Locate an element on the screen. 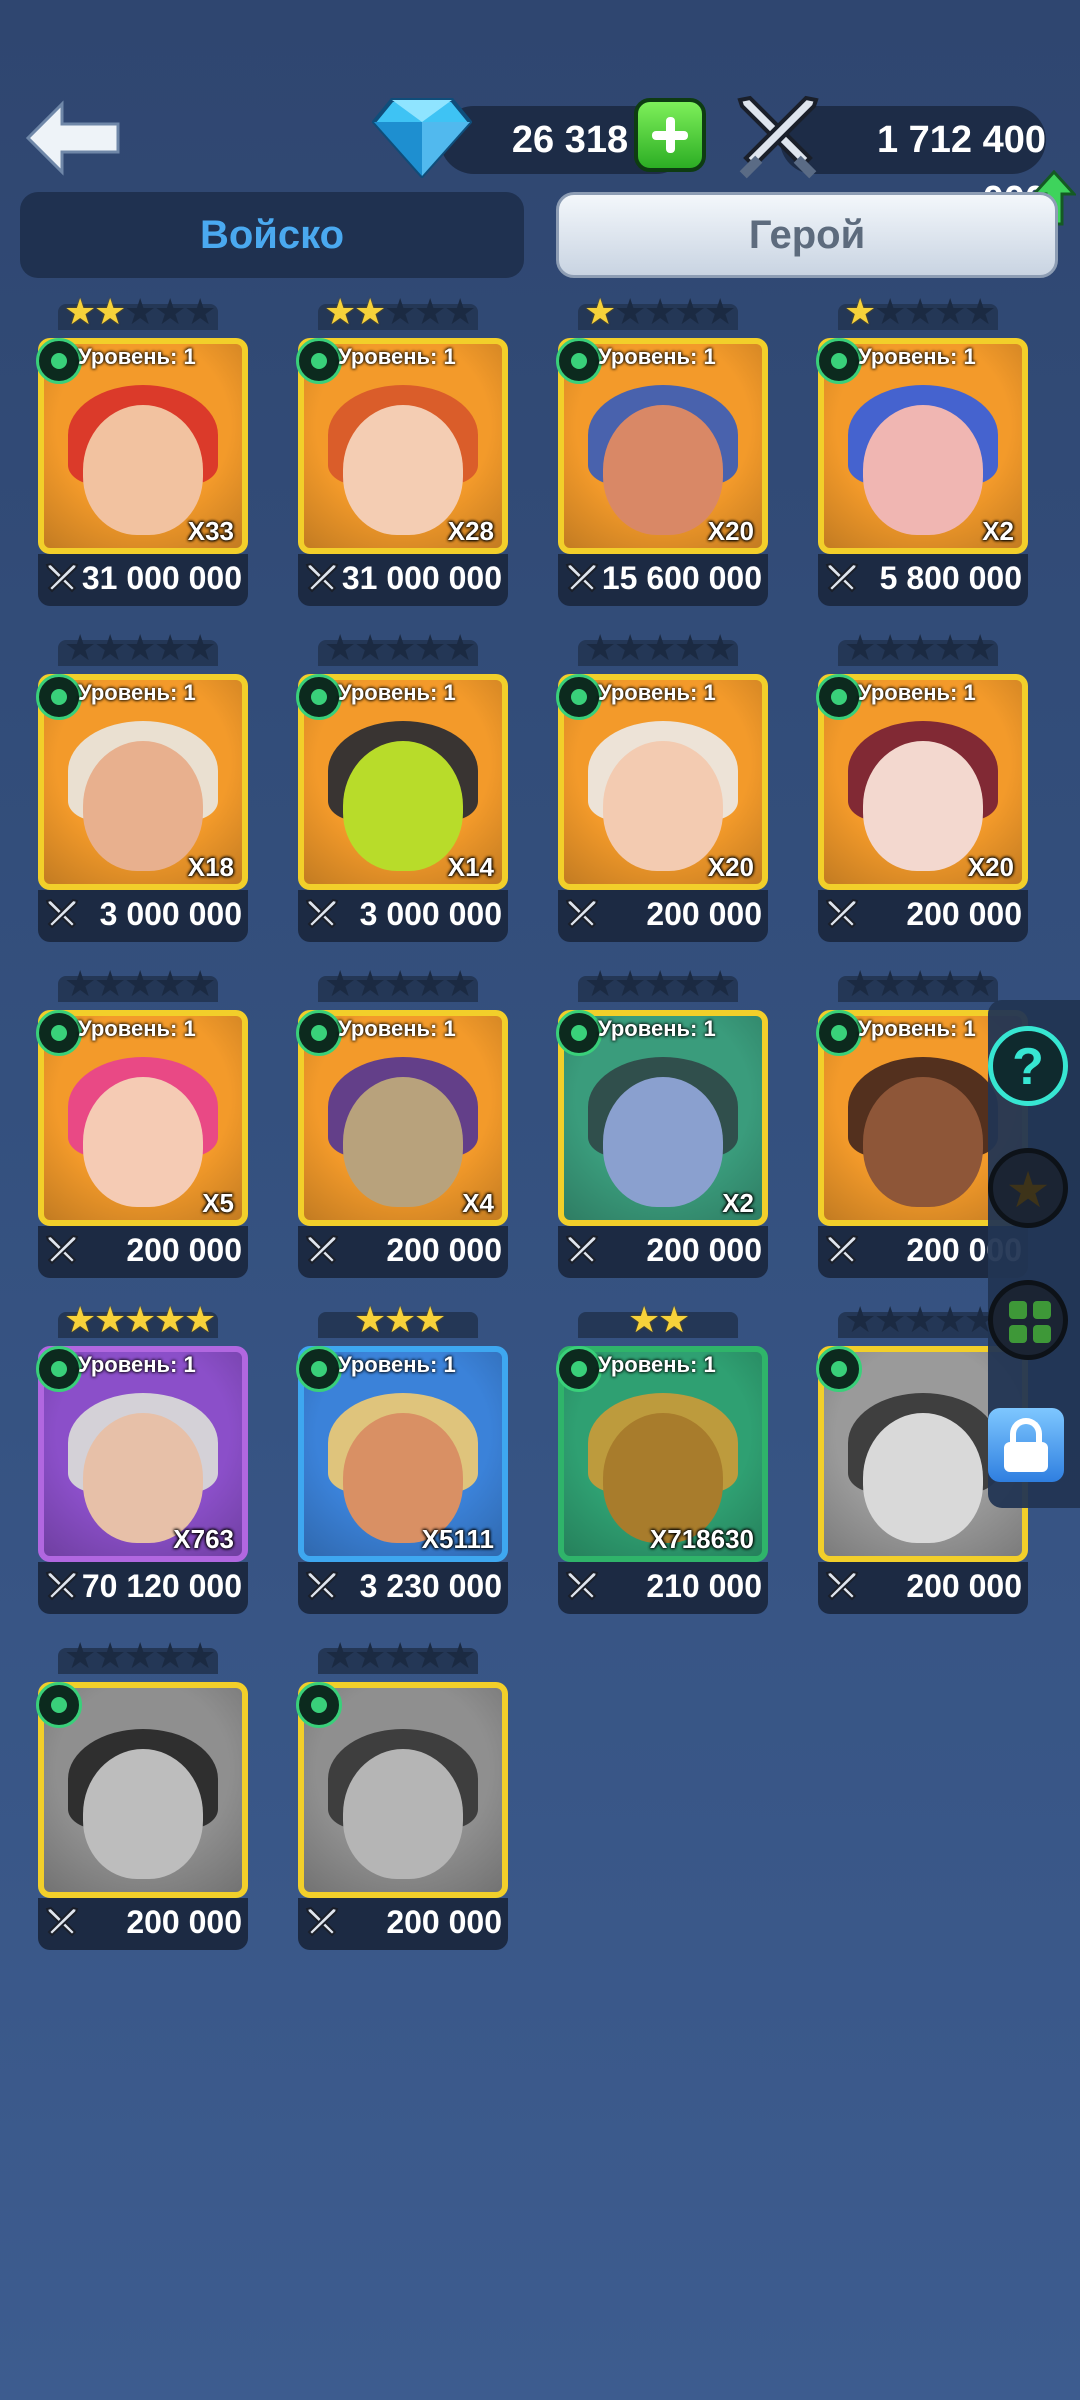 The image size is (1080, 2400). hero-count: X14 is located at coordinates (470, 867).